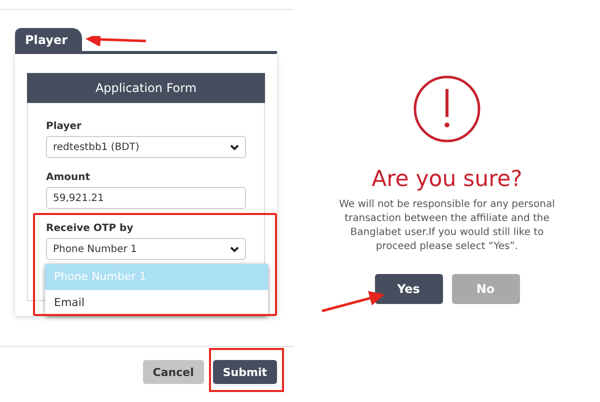 This screenshot has width=600, height=402. I want to click on form-title: Application Form, so click(146, 88).